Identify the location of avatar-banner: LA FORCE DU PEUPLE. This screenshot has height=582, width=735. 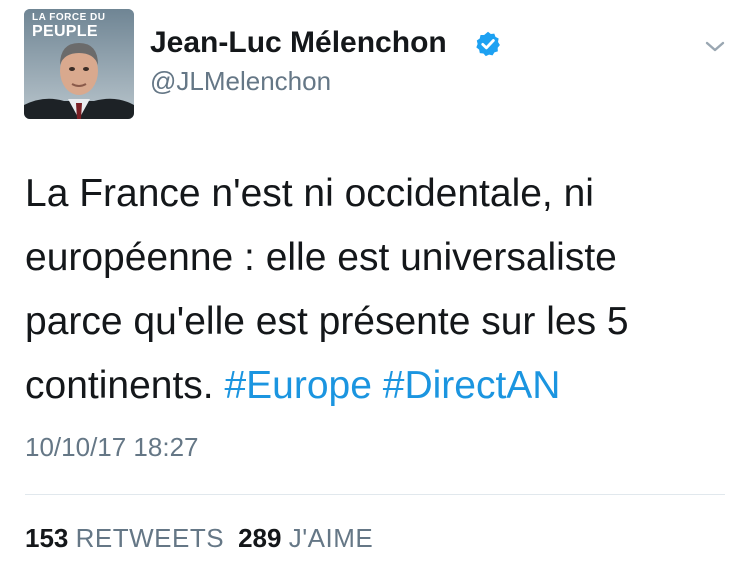
(68, 26).